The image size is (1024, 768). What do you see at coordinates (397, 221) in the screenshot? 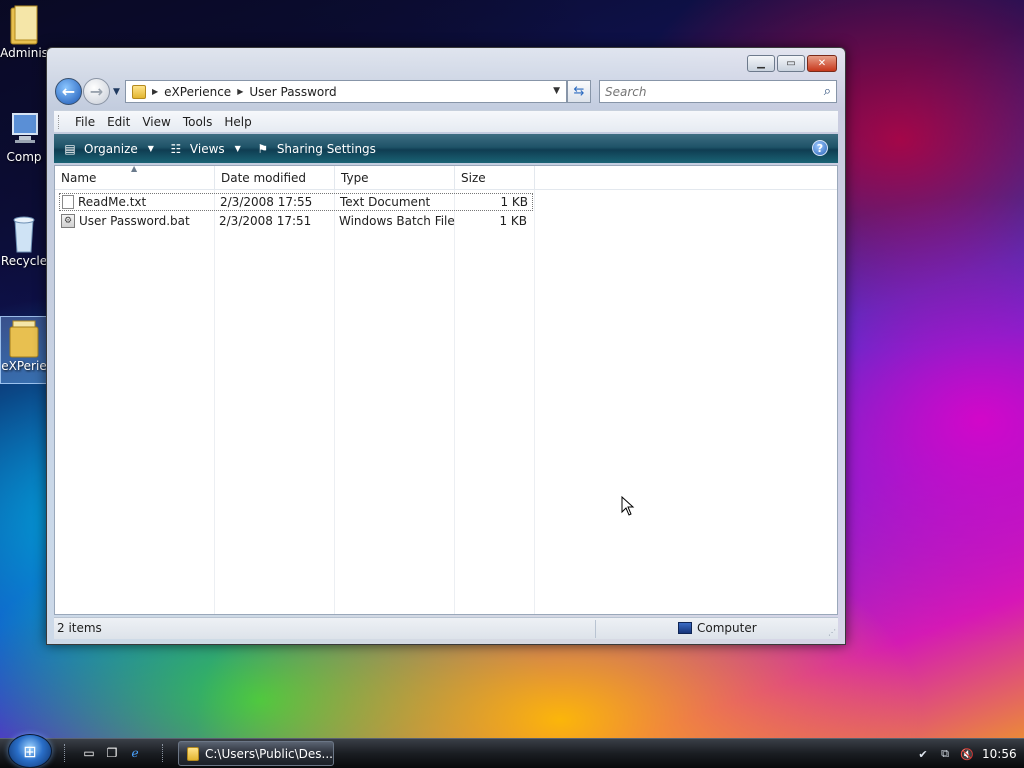
I see `file-type: Windows Batch File` at bounding box center [397, 221].